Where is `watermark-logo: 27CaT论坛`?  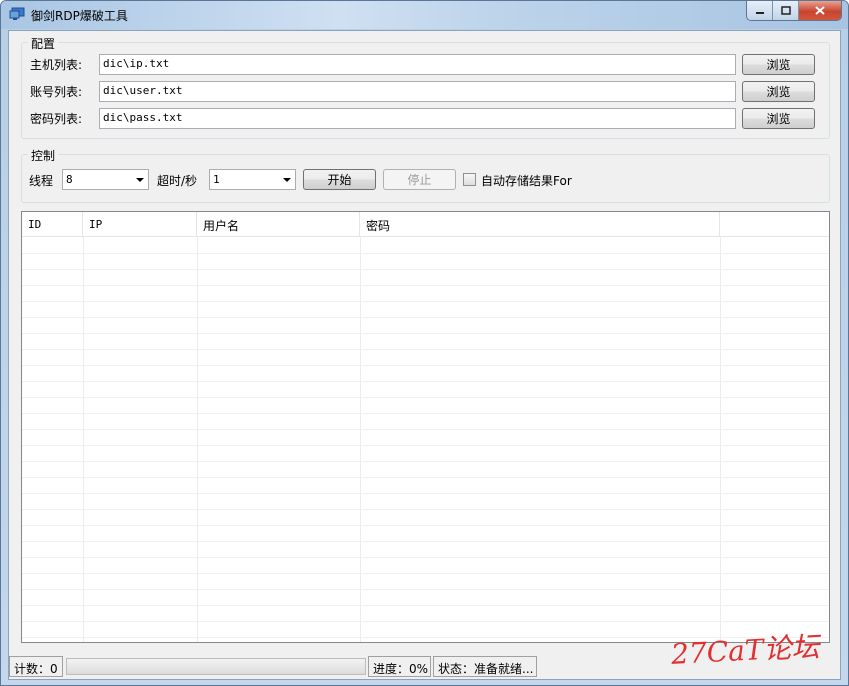
watermark-logo: 27CaT论坛 is located at coordinates (745, 650).